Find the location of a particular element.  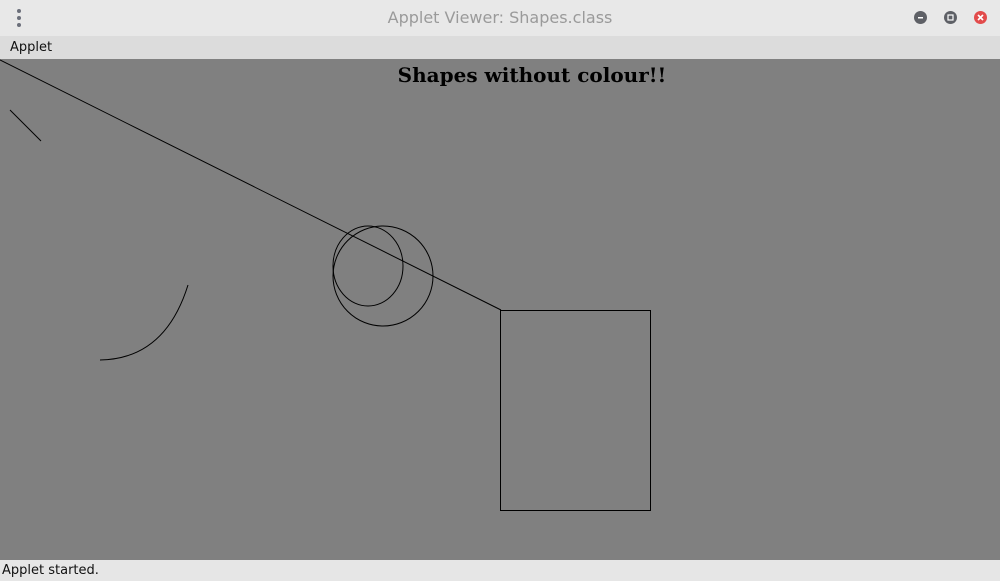

menu-applet: Applet is located at coordinates (31, 47).